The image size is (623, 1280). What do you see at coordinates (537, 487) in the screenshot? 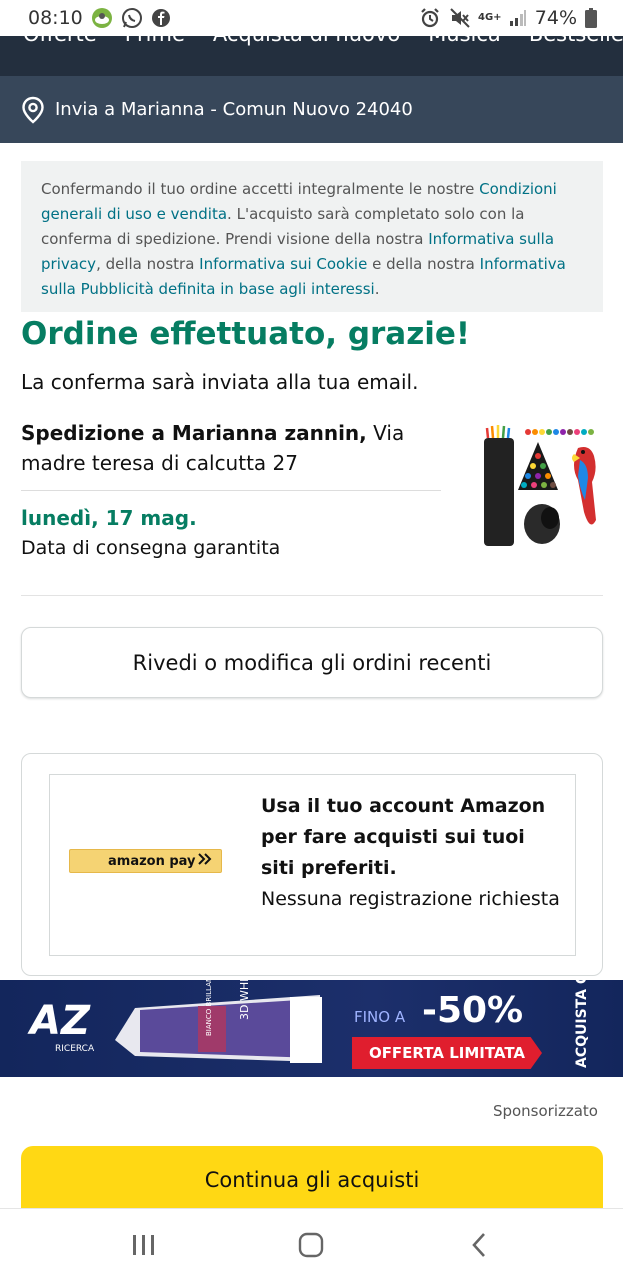
I see `product-image` at bounding box center [537, 487].